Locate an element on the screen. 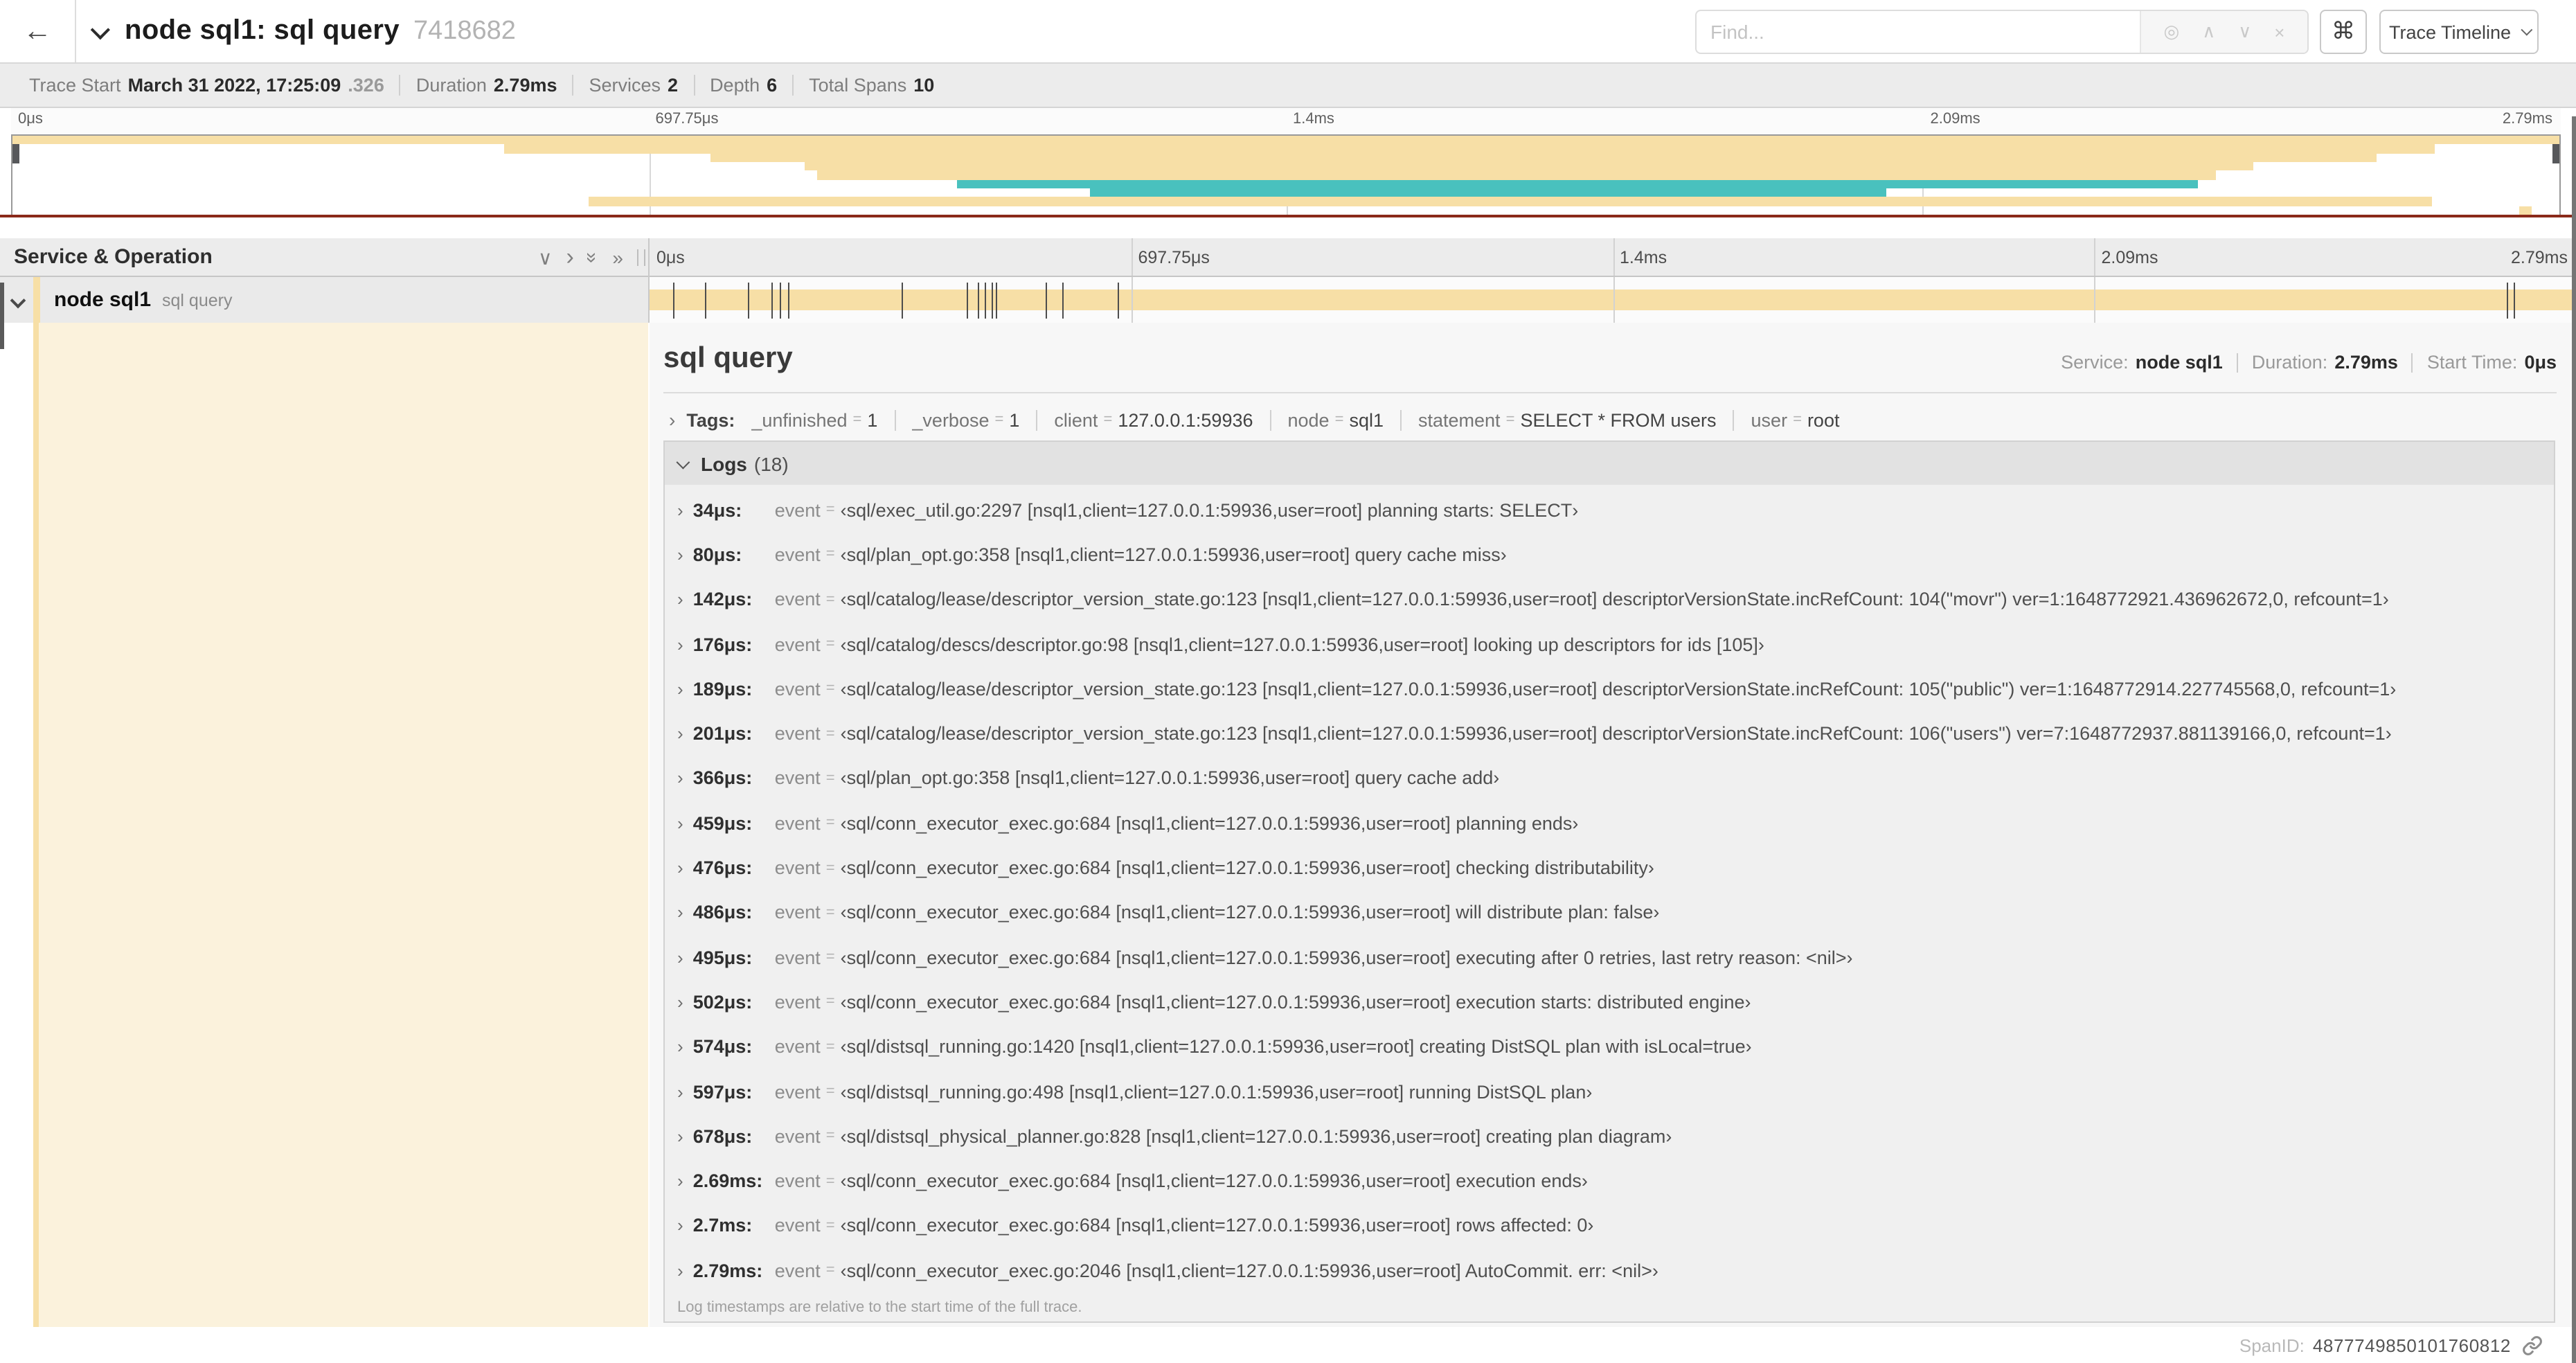 The image size is (2576, 1363). log-timestamp: 2.7ms: is located at coordinates (722, 1225).